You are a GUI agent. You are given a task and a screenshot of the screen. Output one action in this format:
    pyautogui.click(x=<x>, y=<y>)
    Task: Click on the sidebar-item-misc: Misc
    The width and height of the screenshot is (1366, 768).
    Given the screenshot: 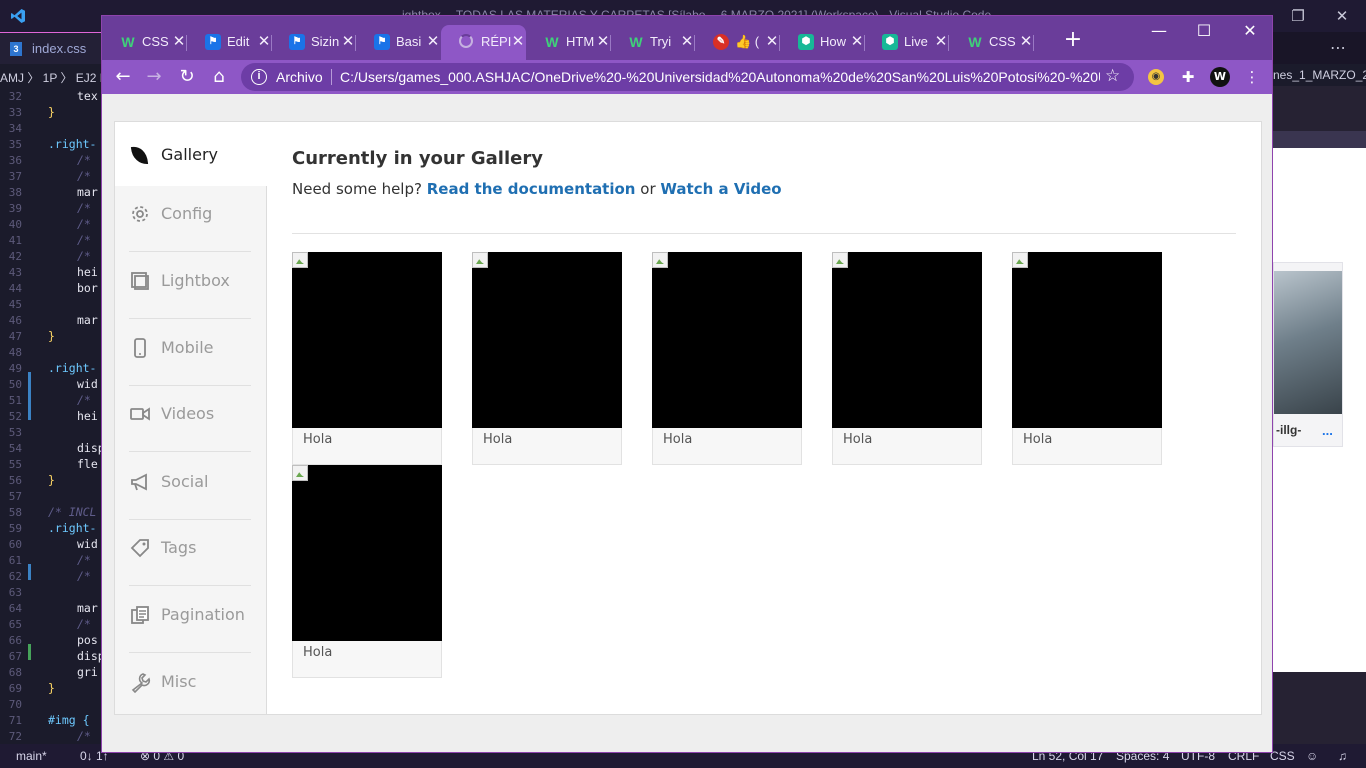 What is the action you would take?
    pyautogui.click(x=190, y=687)
    